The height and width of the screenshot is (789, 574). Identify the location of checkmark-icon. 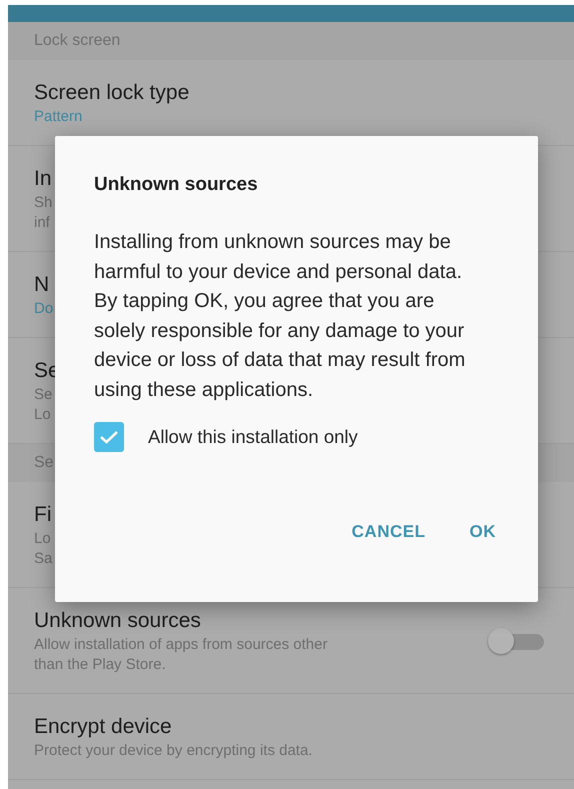
(109, 437).